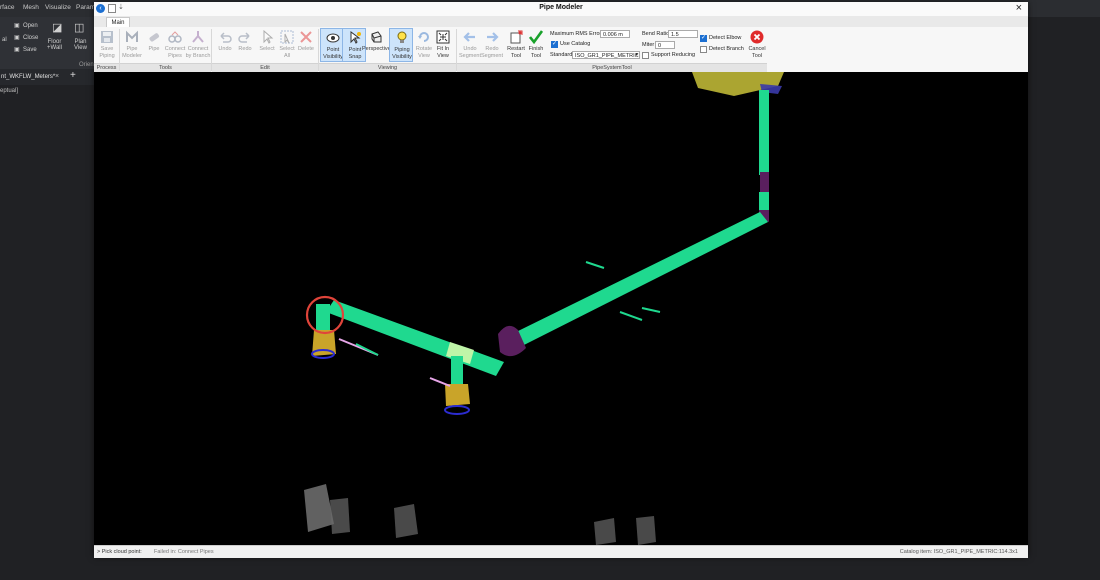 This screenshot has height=580, width=1100. Describe the element at coordinates (31, 7) in the screenshot. I see `host-menu-mesh: Mesh` at that location.